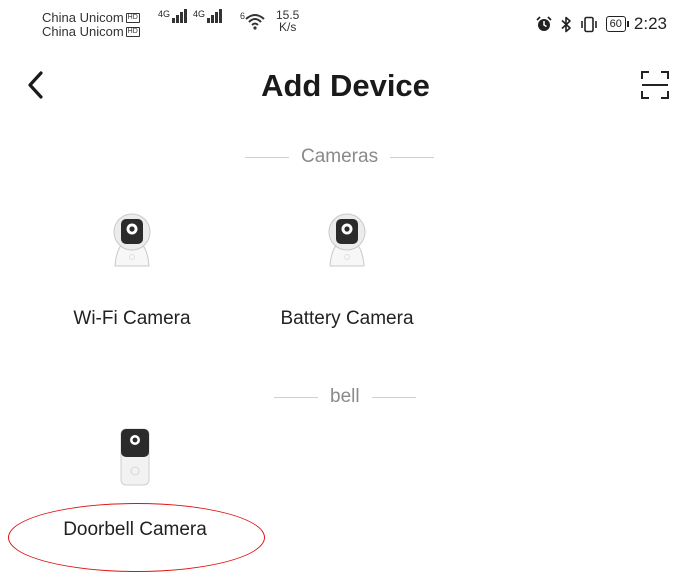 This screenshot has width=691, height=577. Describe the element at coordinates (288, 21) in the screenshot. I see `network-speed: 15.5 K/s` at that location.